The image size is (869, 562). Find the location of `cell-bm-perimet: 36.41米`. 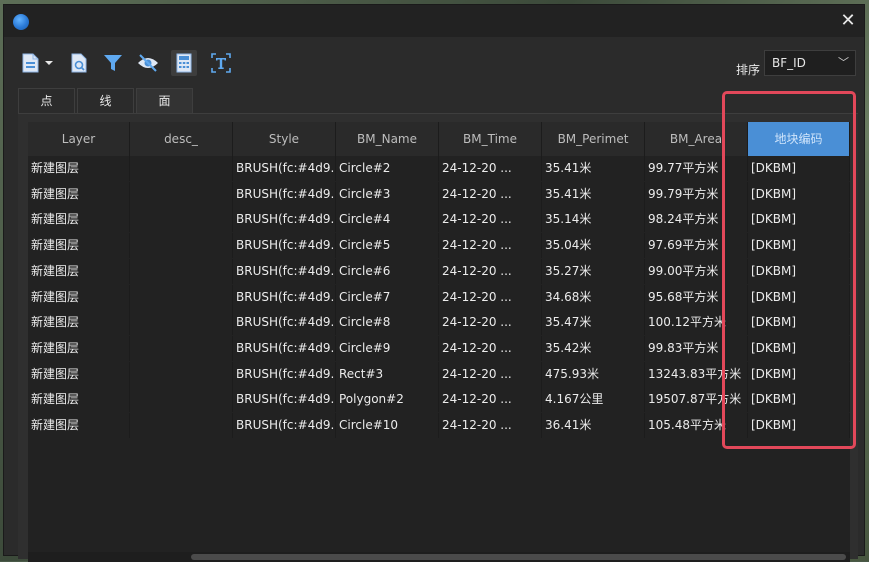

cell-bm-perimet: 36.41米 is located at coordinates (593, 425).